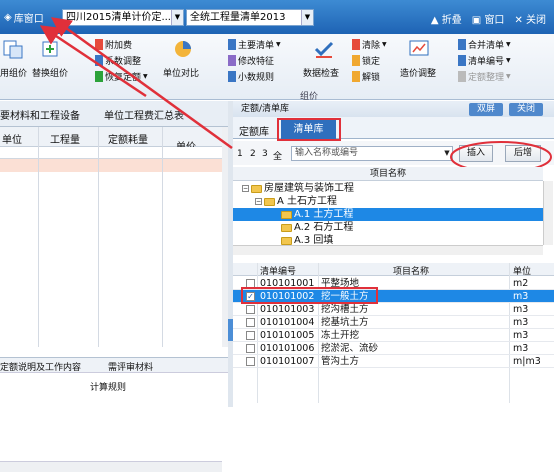 The width and height of the screenshot is (554, 472). What do you see at coordinates (111, 466) in the screenshot?
I see `horizontal-scrollbar` at bounding box center [111, 466].